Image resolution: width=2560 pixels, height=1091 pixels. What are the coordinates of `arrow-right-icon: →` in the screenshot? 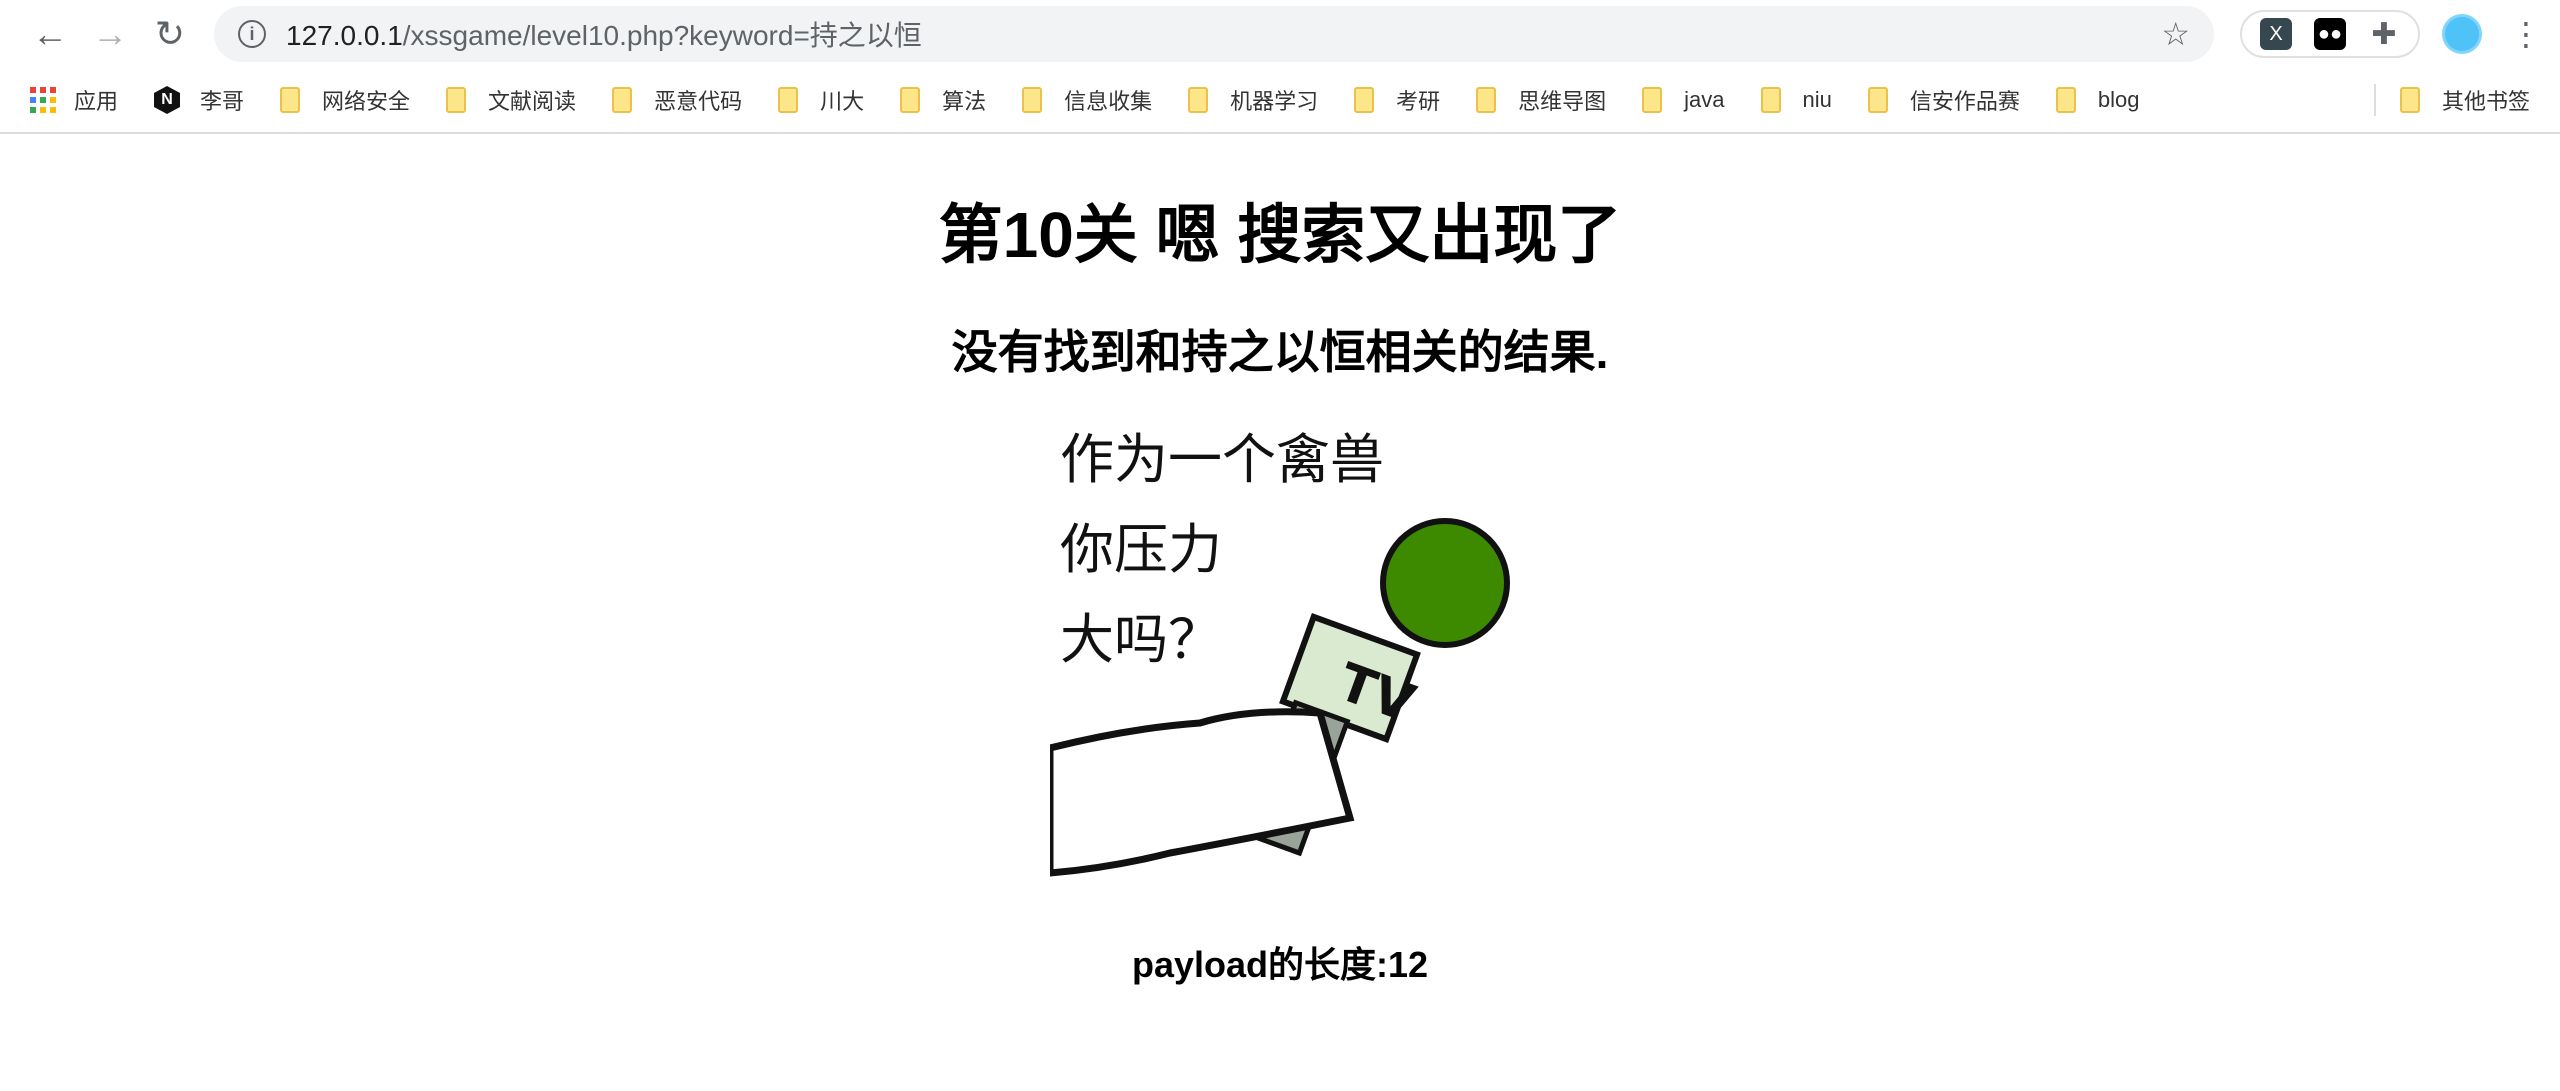 It's located at (110, 33).